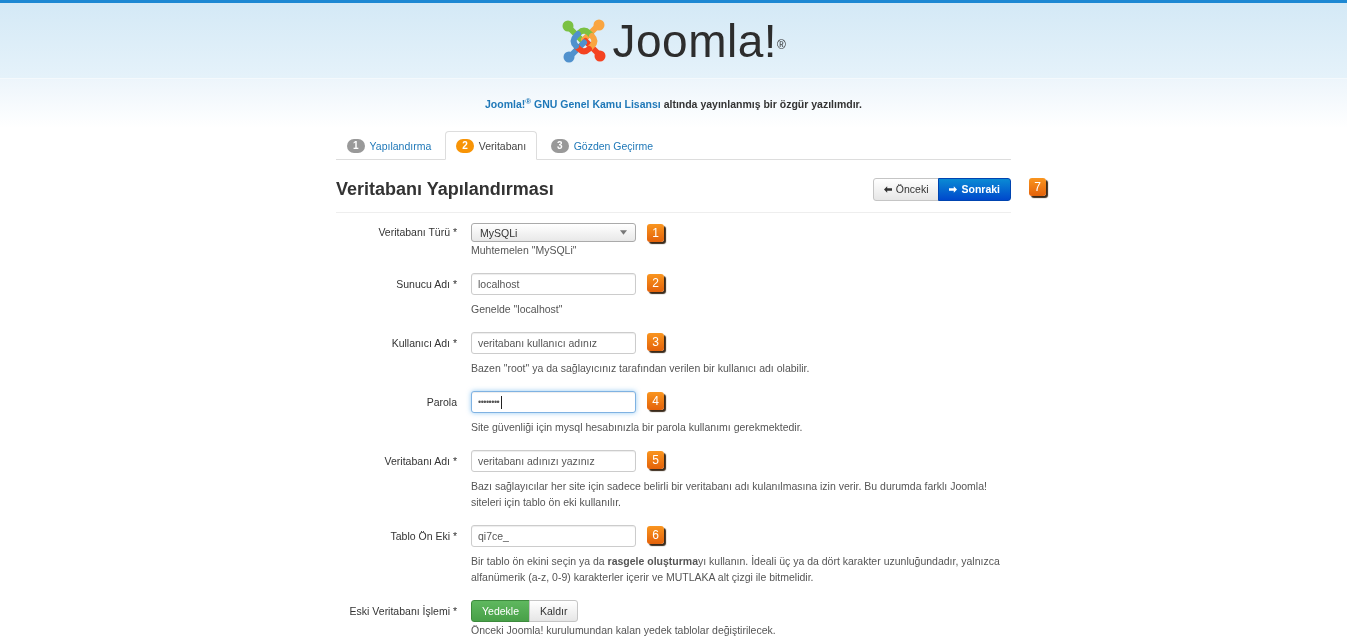  I want to click on arrow-right-icon, so click(953, 189).